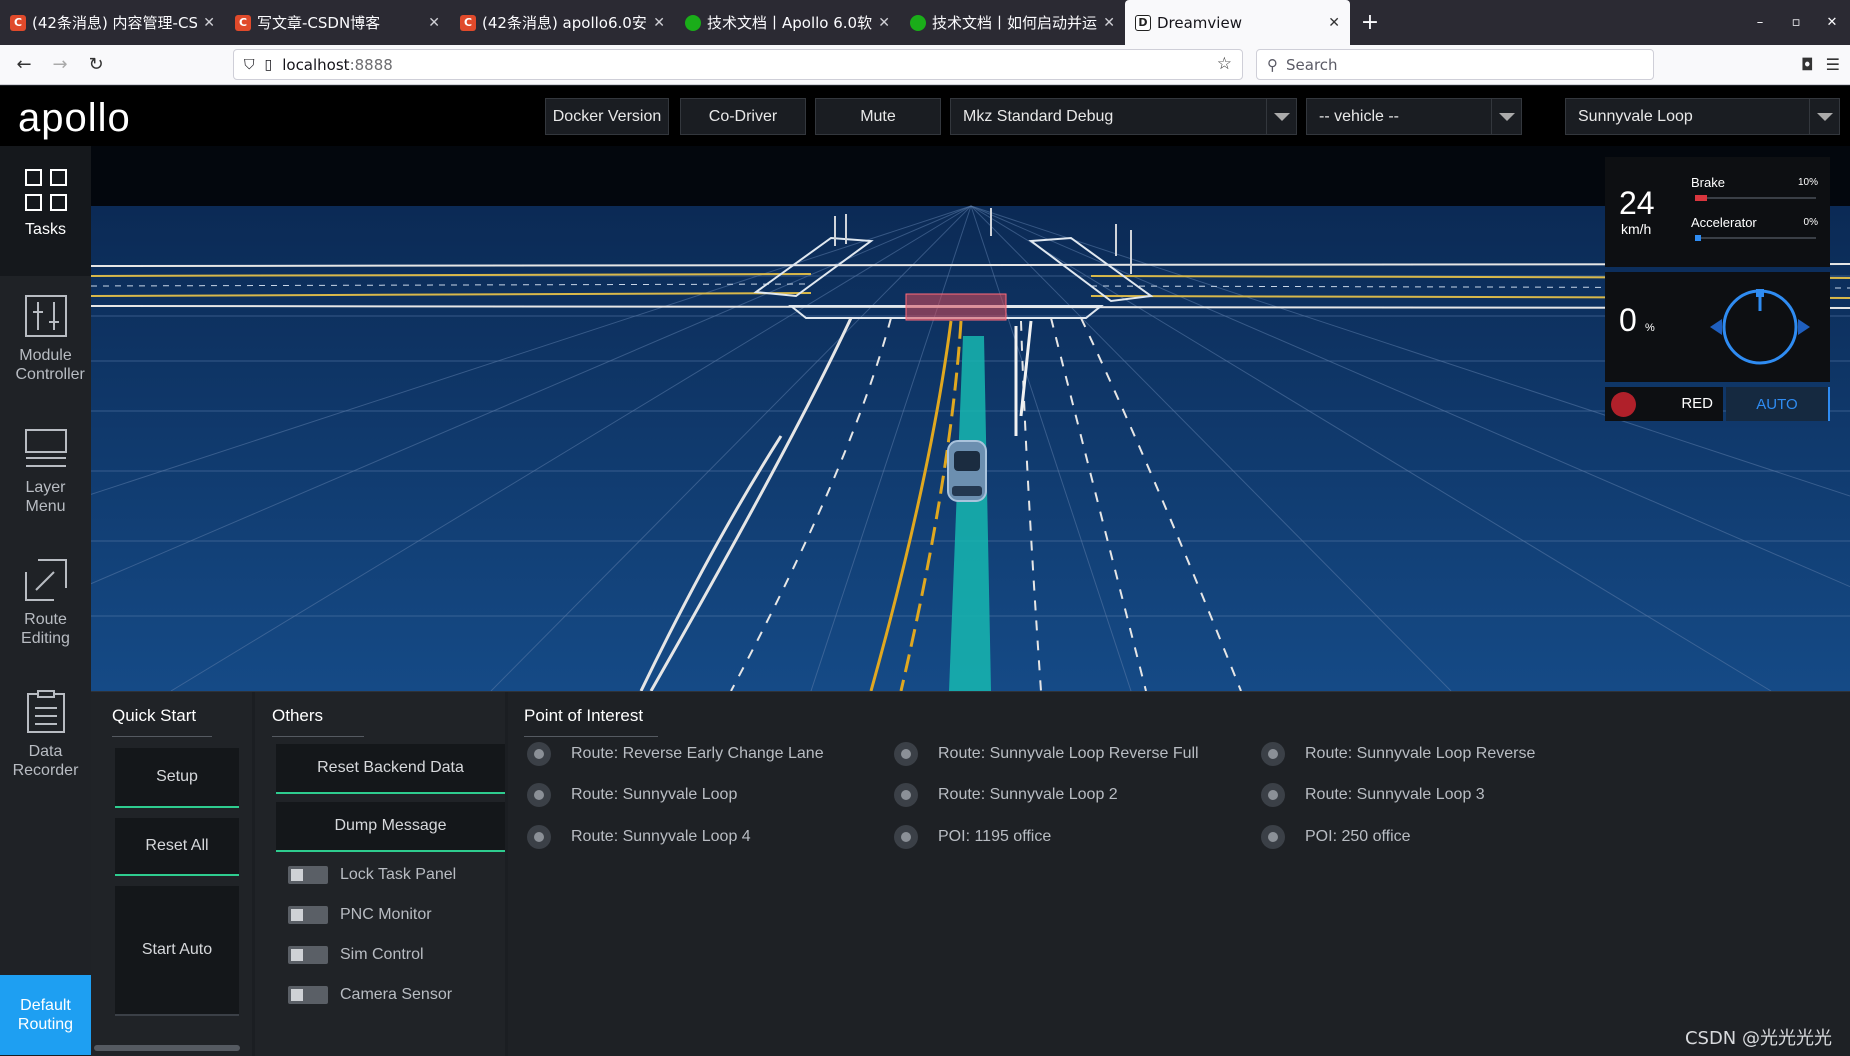 This screenshot has width=1850, height=1056. I want to click on dump-message-button: Dump Message, so click(390, 827).